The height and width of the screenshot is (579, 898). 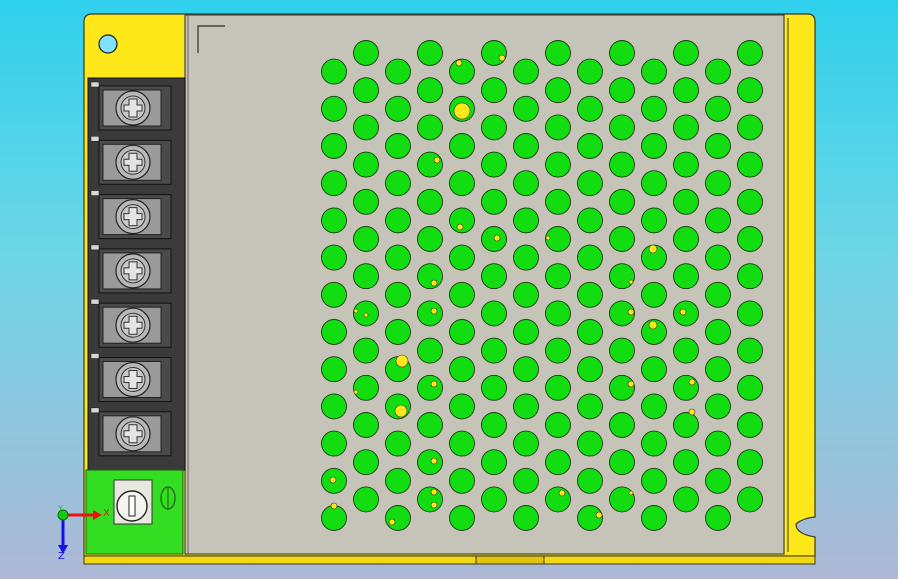 What do you see at coordinates (108, 44) in the screenshot?
I see `mounting-hole` at bounding box center [108, 44].